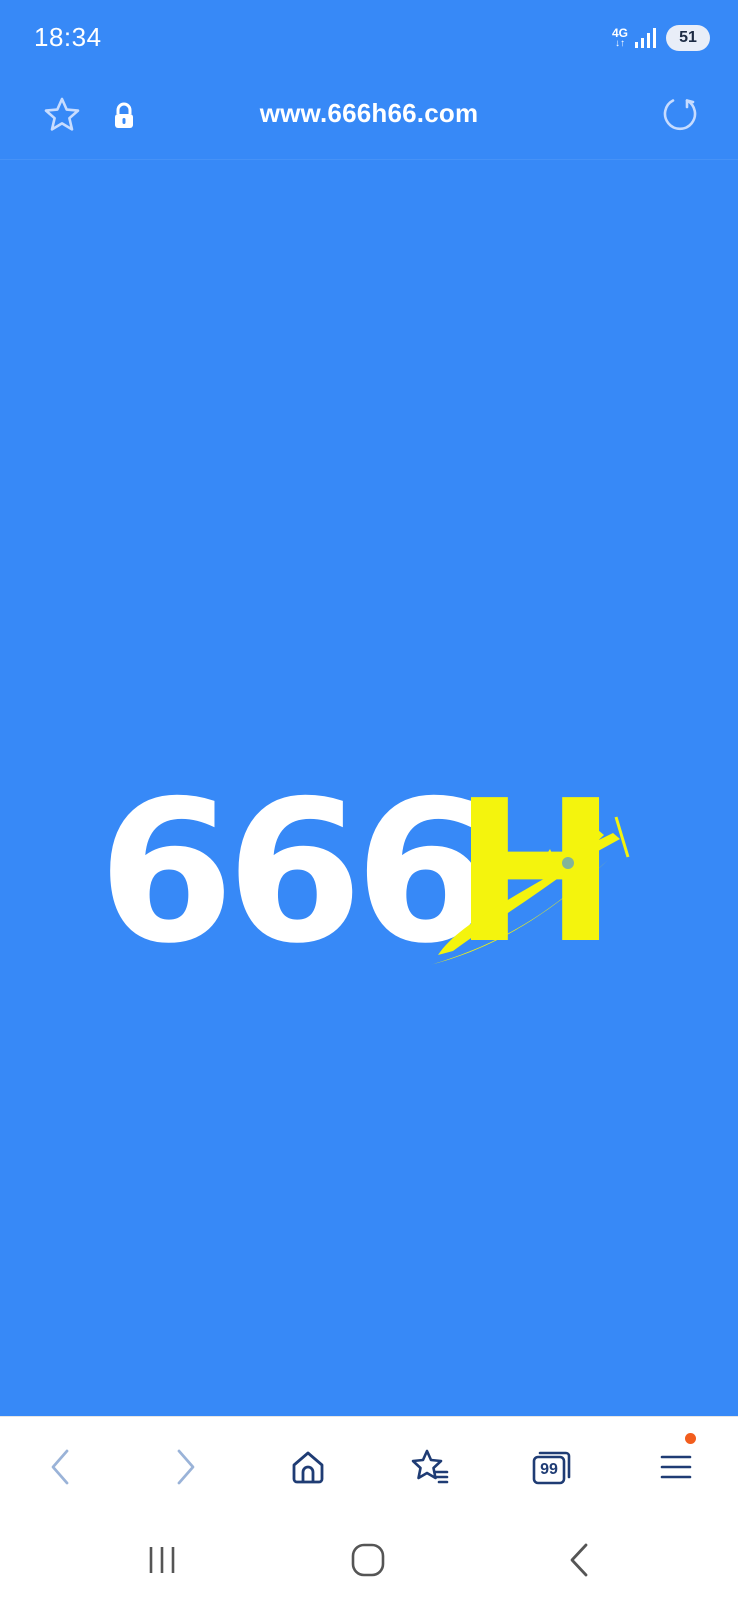 The height and width of the screenshot is (1600, 738). What do you see at coordinates (369, 38) in the screenshot?
I see `status-bar: 18:34 4G ↓↑ 51` at bounding box center [369, 38].